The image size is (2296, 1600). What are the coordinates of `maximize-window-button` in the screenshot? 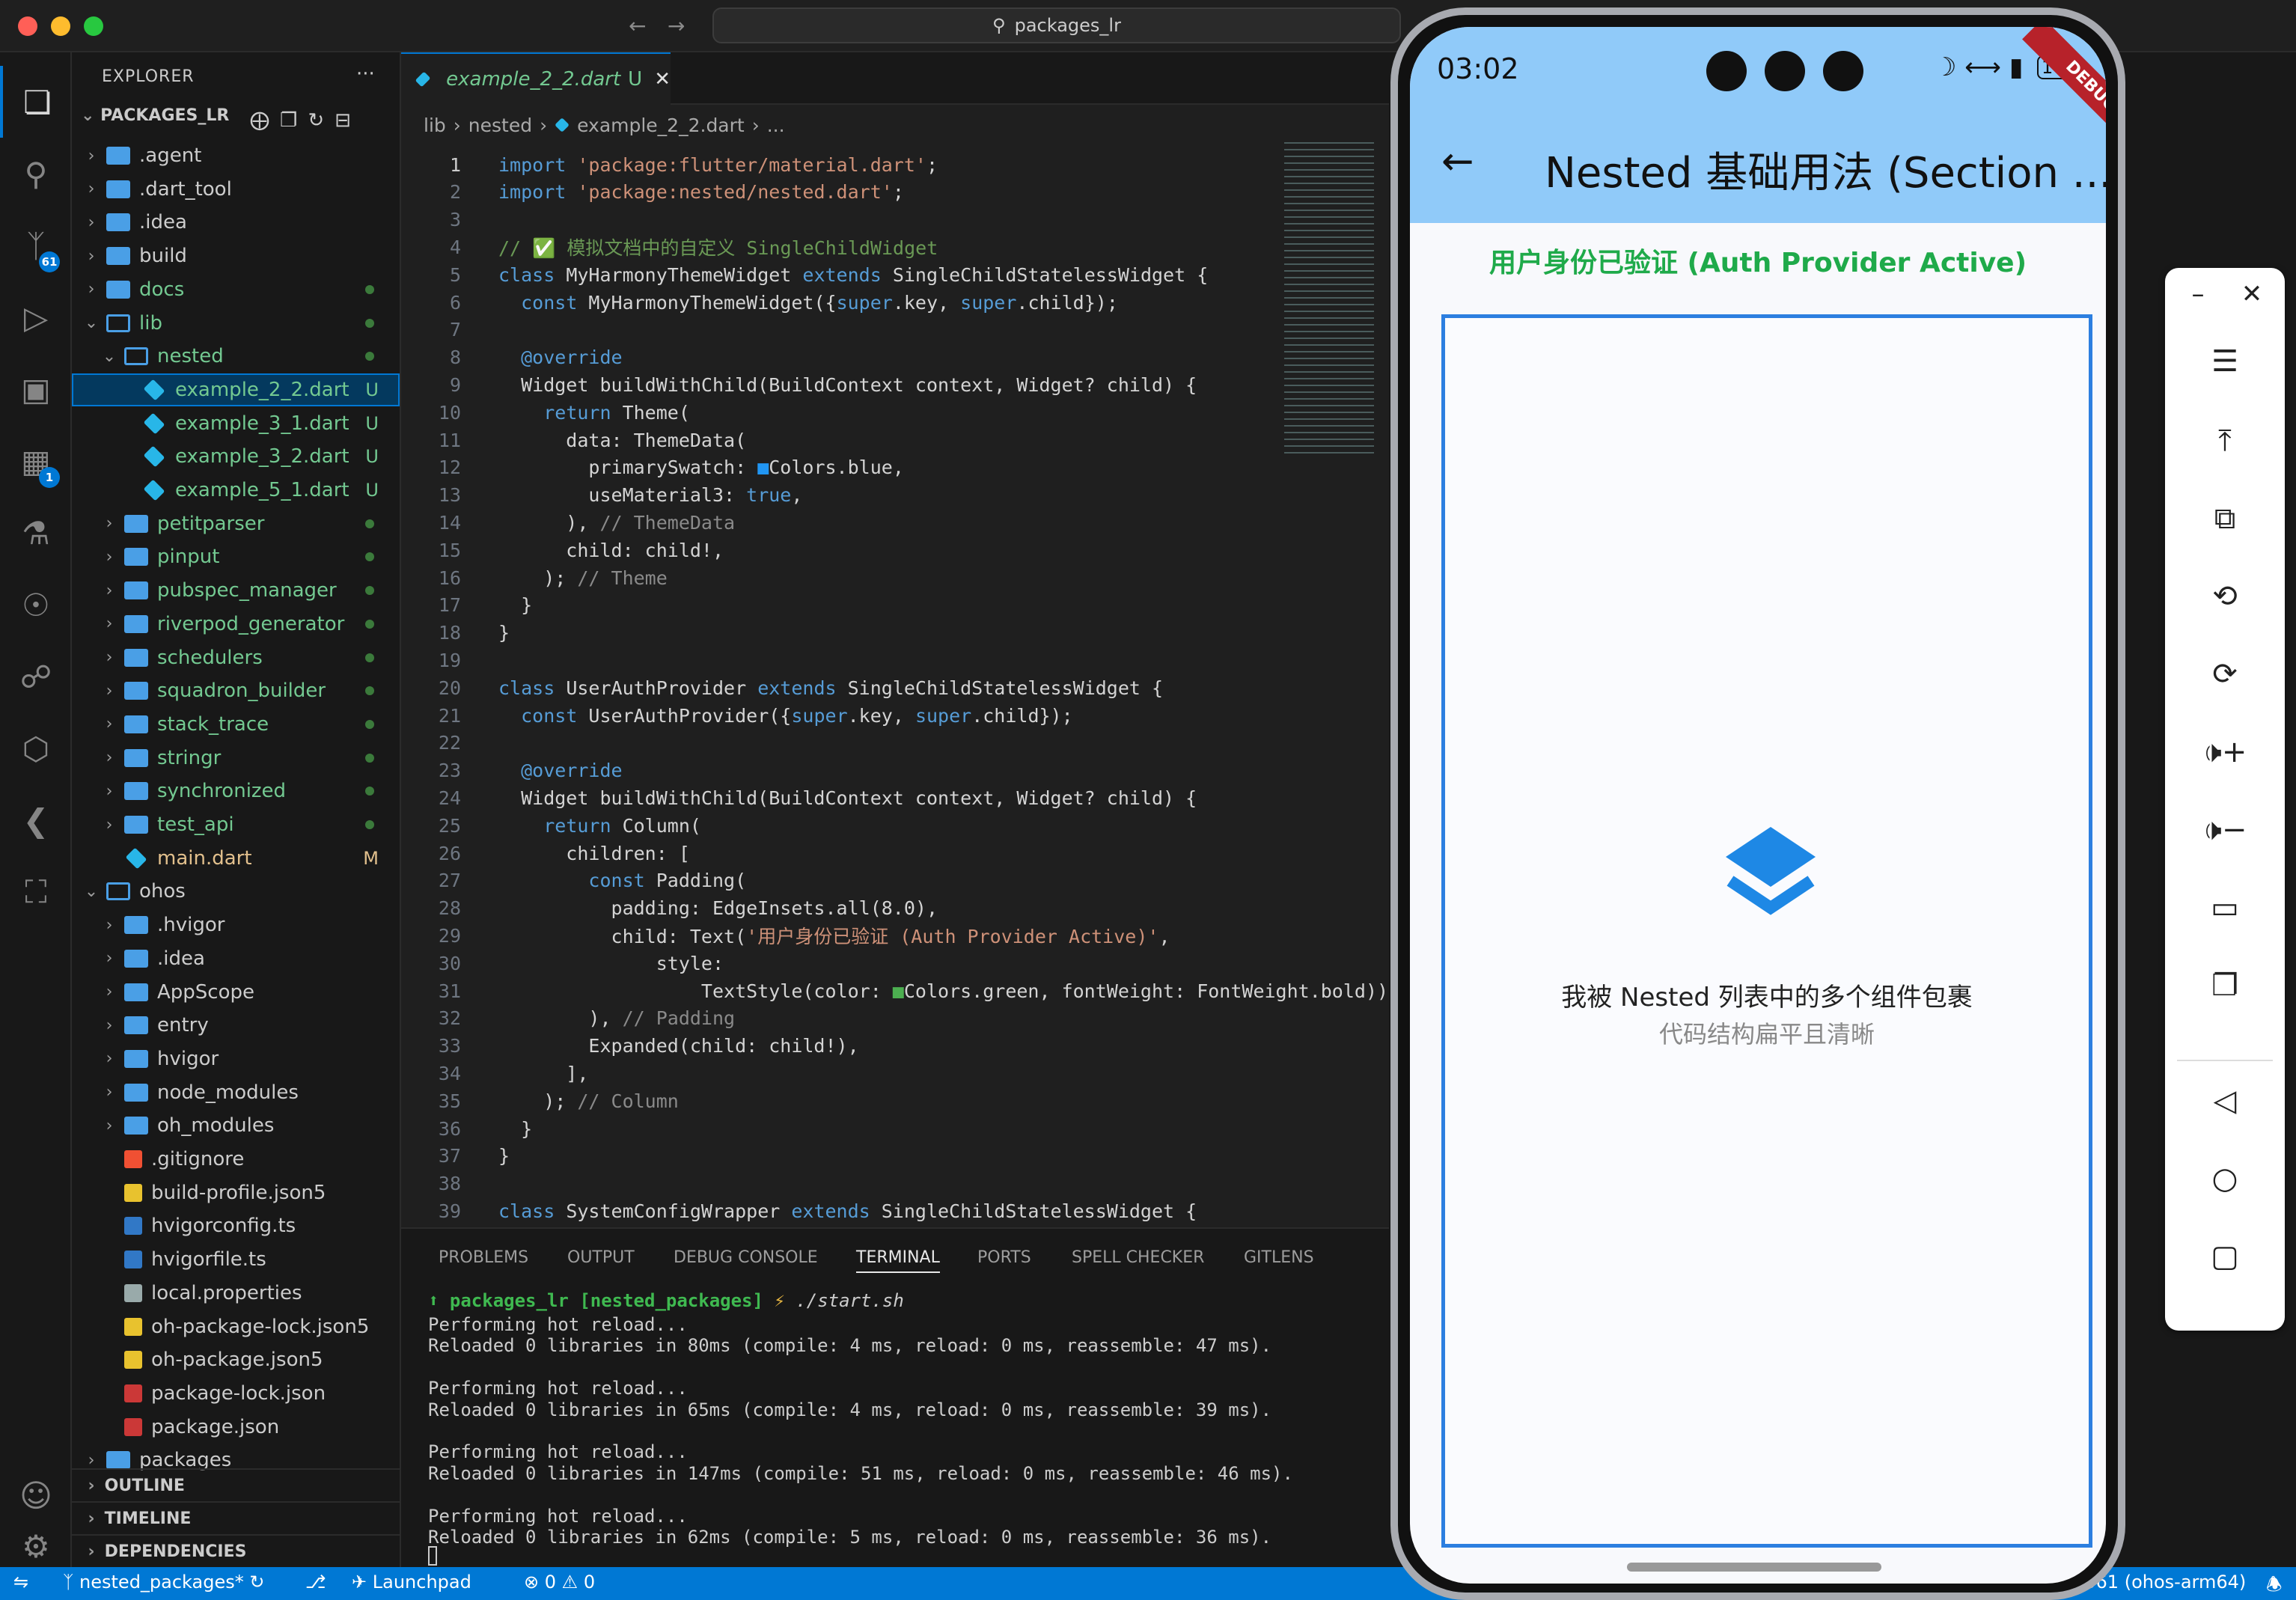 It's located at (93, 26).